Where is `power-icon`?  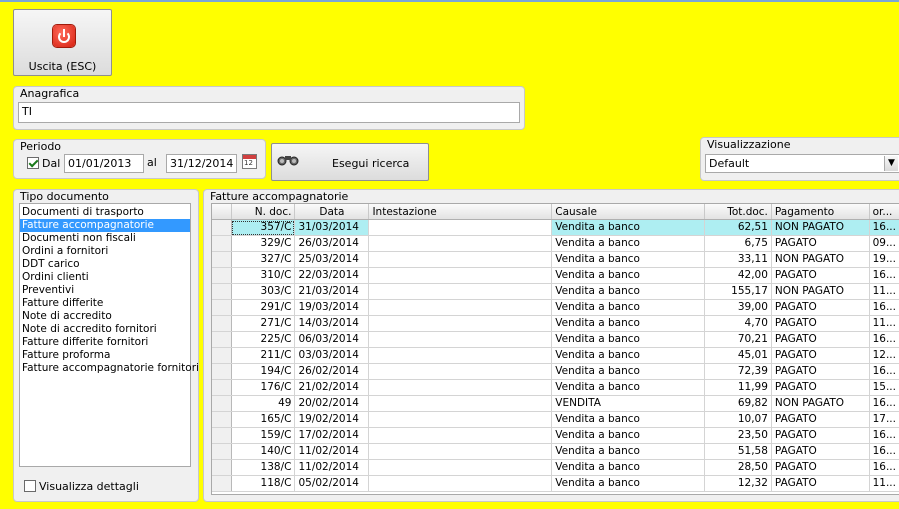
power-icon is located at coordinates (64, 36).